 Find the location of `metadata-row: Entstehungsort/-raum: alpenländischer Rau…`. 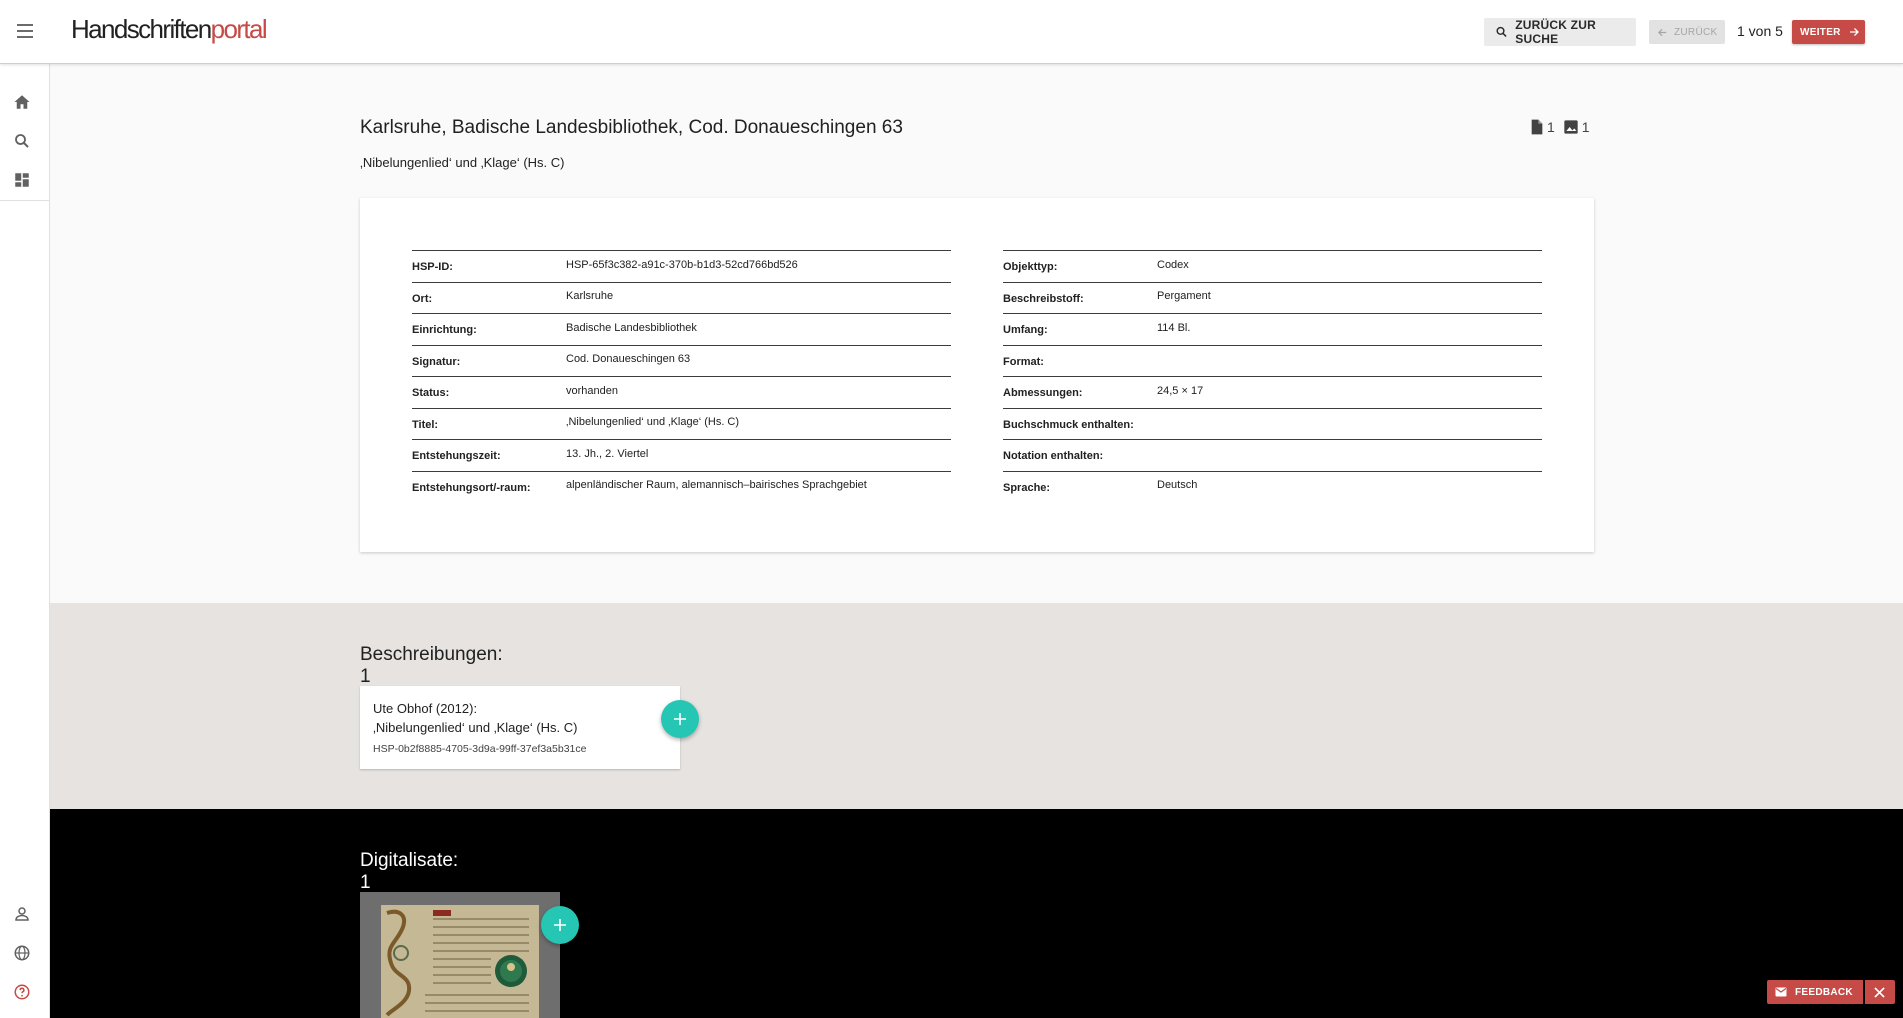

metadata-row: Entstehungsort/-raum: alpenländischer Rau… is located at coordinates (681, 486).